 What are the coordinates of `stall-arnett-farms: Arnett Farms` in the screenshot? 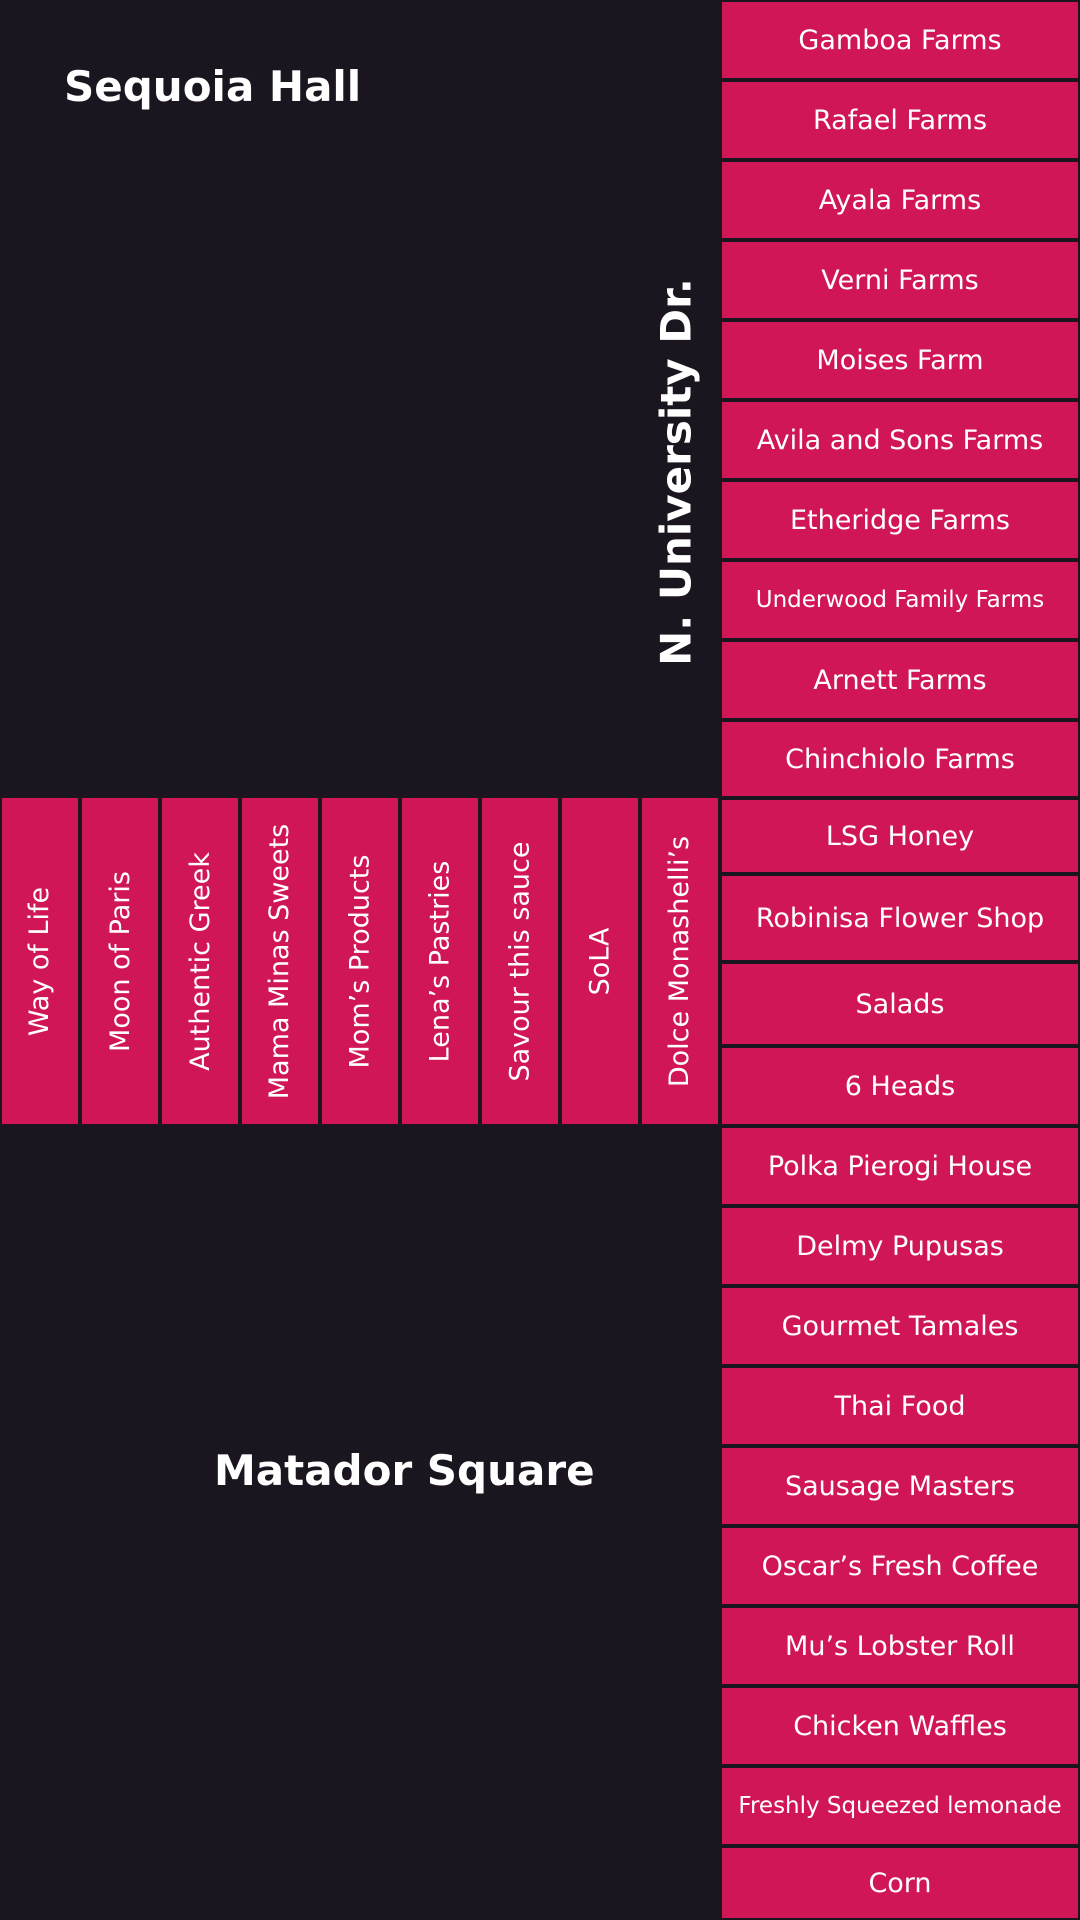 It's located at (900, 680).